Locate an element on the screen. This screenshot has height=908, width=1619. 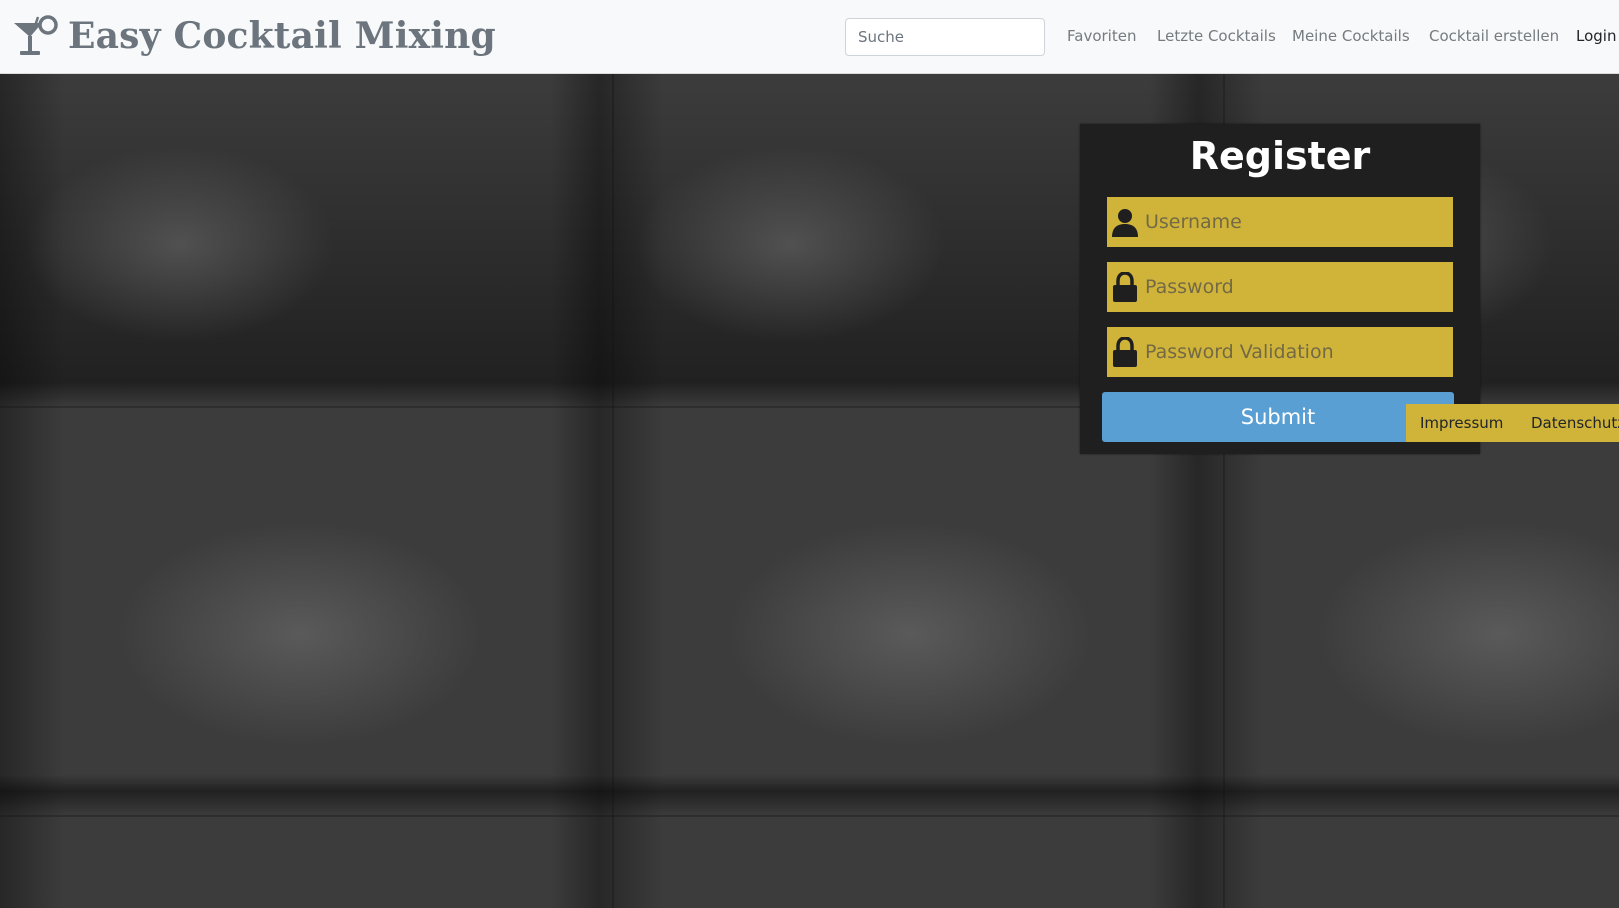
nav-favoriten: Favoriten is located at coordinates (1101, 36).